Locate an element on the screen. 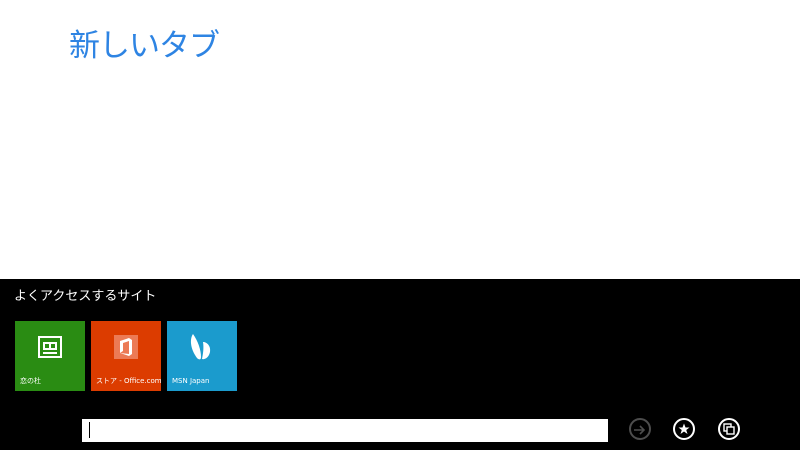  tile-msn-japan: MSN Japan is located at coordinates (202, 356).